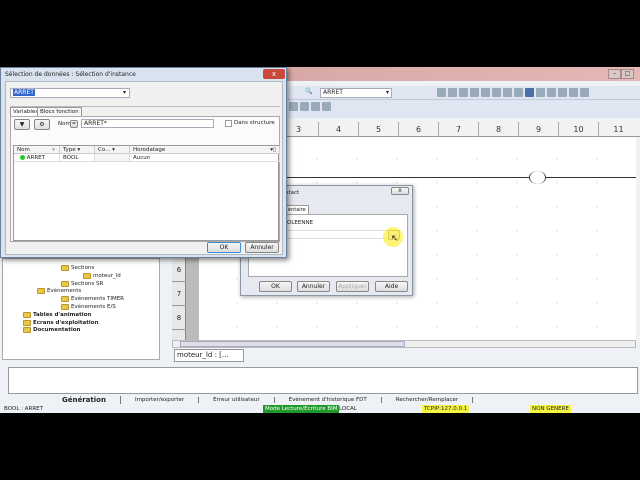  I want to click on coil-element, so click(537, 177).